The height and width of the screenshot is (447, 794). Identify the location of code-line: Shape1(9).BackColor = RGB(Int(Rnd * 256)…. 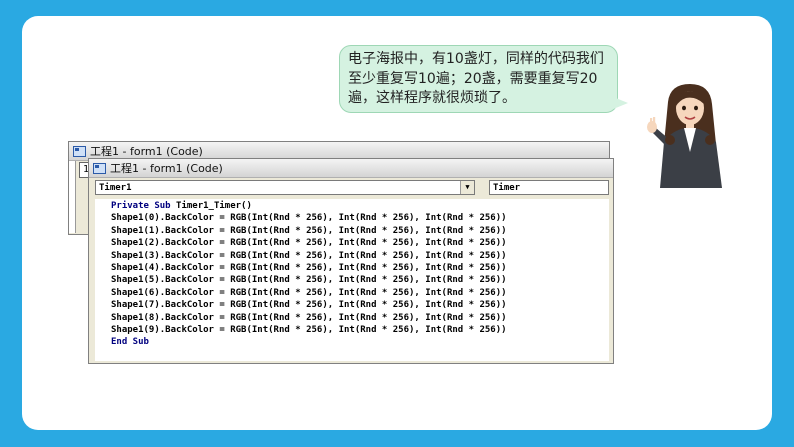
(309, 330).